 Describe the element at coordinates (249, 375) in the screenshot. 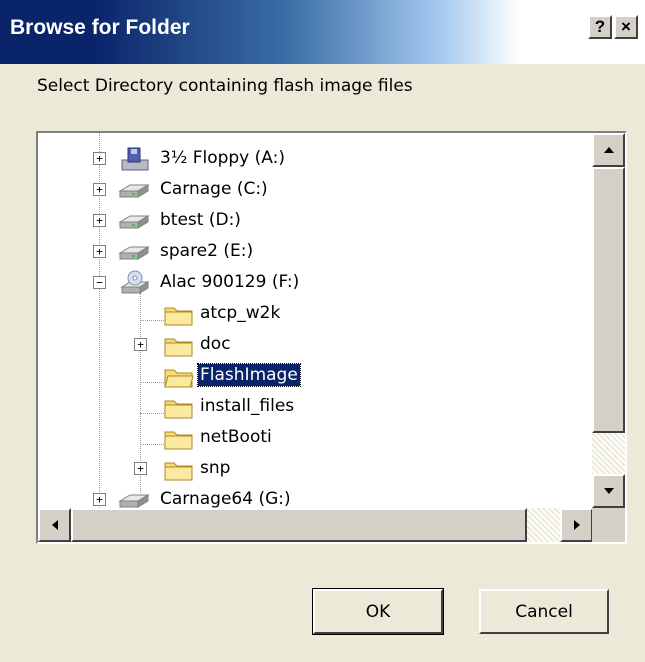

I see `tree-item-label: FlashImage` at that location.